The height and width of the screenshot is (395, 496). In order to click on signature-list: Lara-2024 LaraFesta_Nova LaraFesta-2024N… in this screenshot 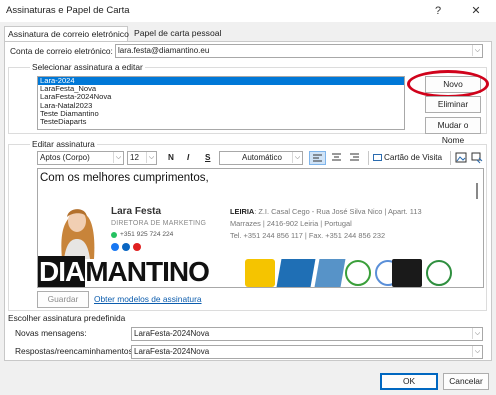, I will do `click(221, 103)`.